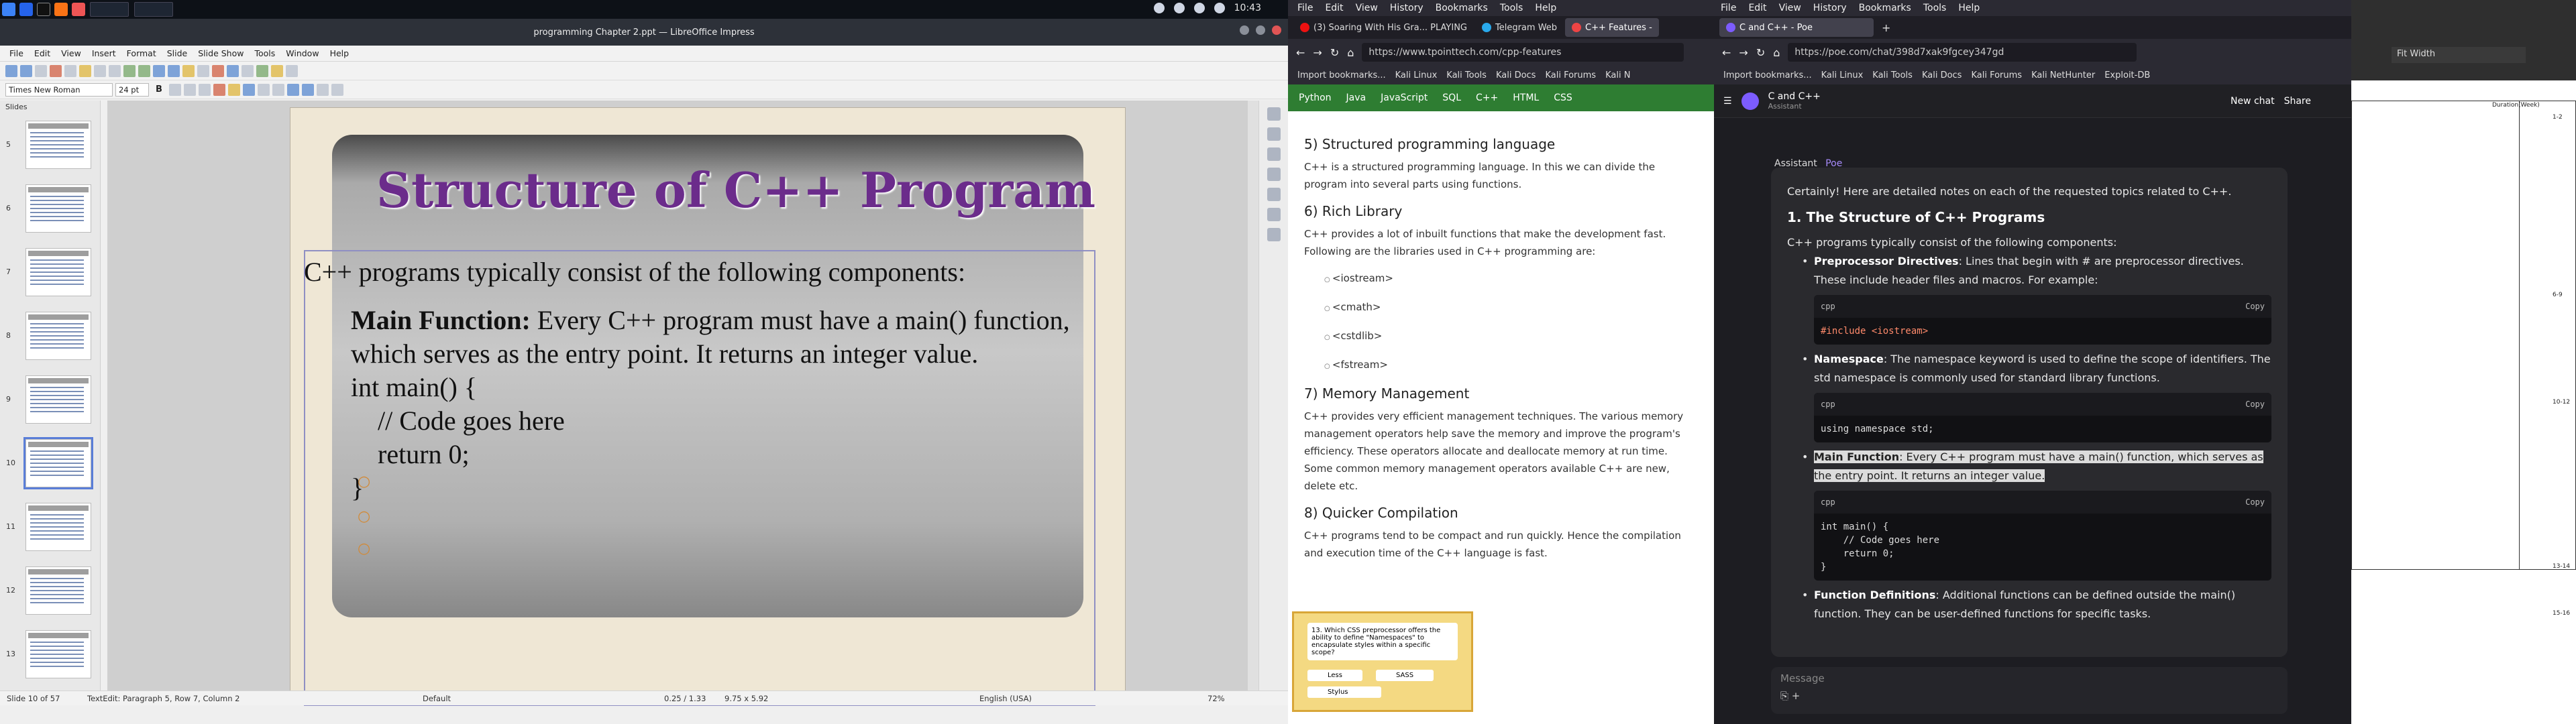  Describe the element at coordinates (1274, 134) in the screenshot. I see `styles-icon` at that location.